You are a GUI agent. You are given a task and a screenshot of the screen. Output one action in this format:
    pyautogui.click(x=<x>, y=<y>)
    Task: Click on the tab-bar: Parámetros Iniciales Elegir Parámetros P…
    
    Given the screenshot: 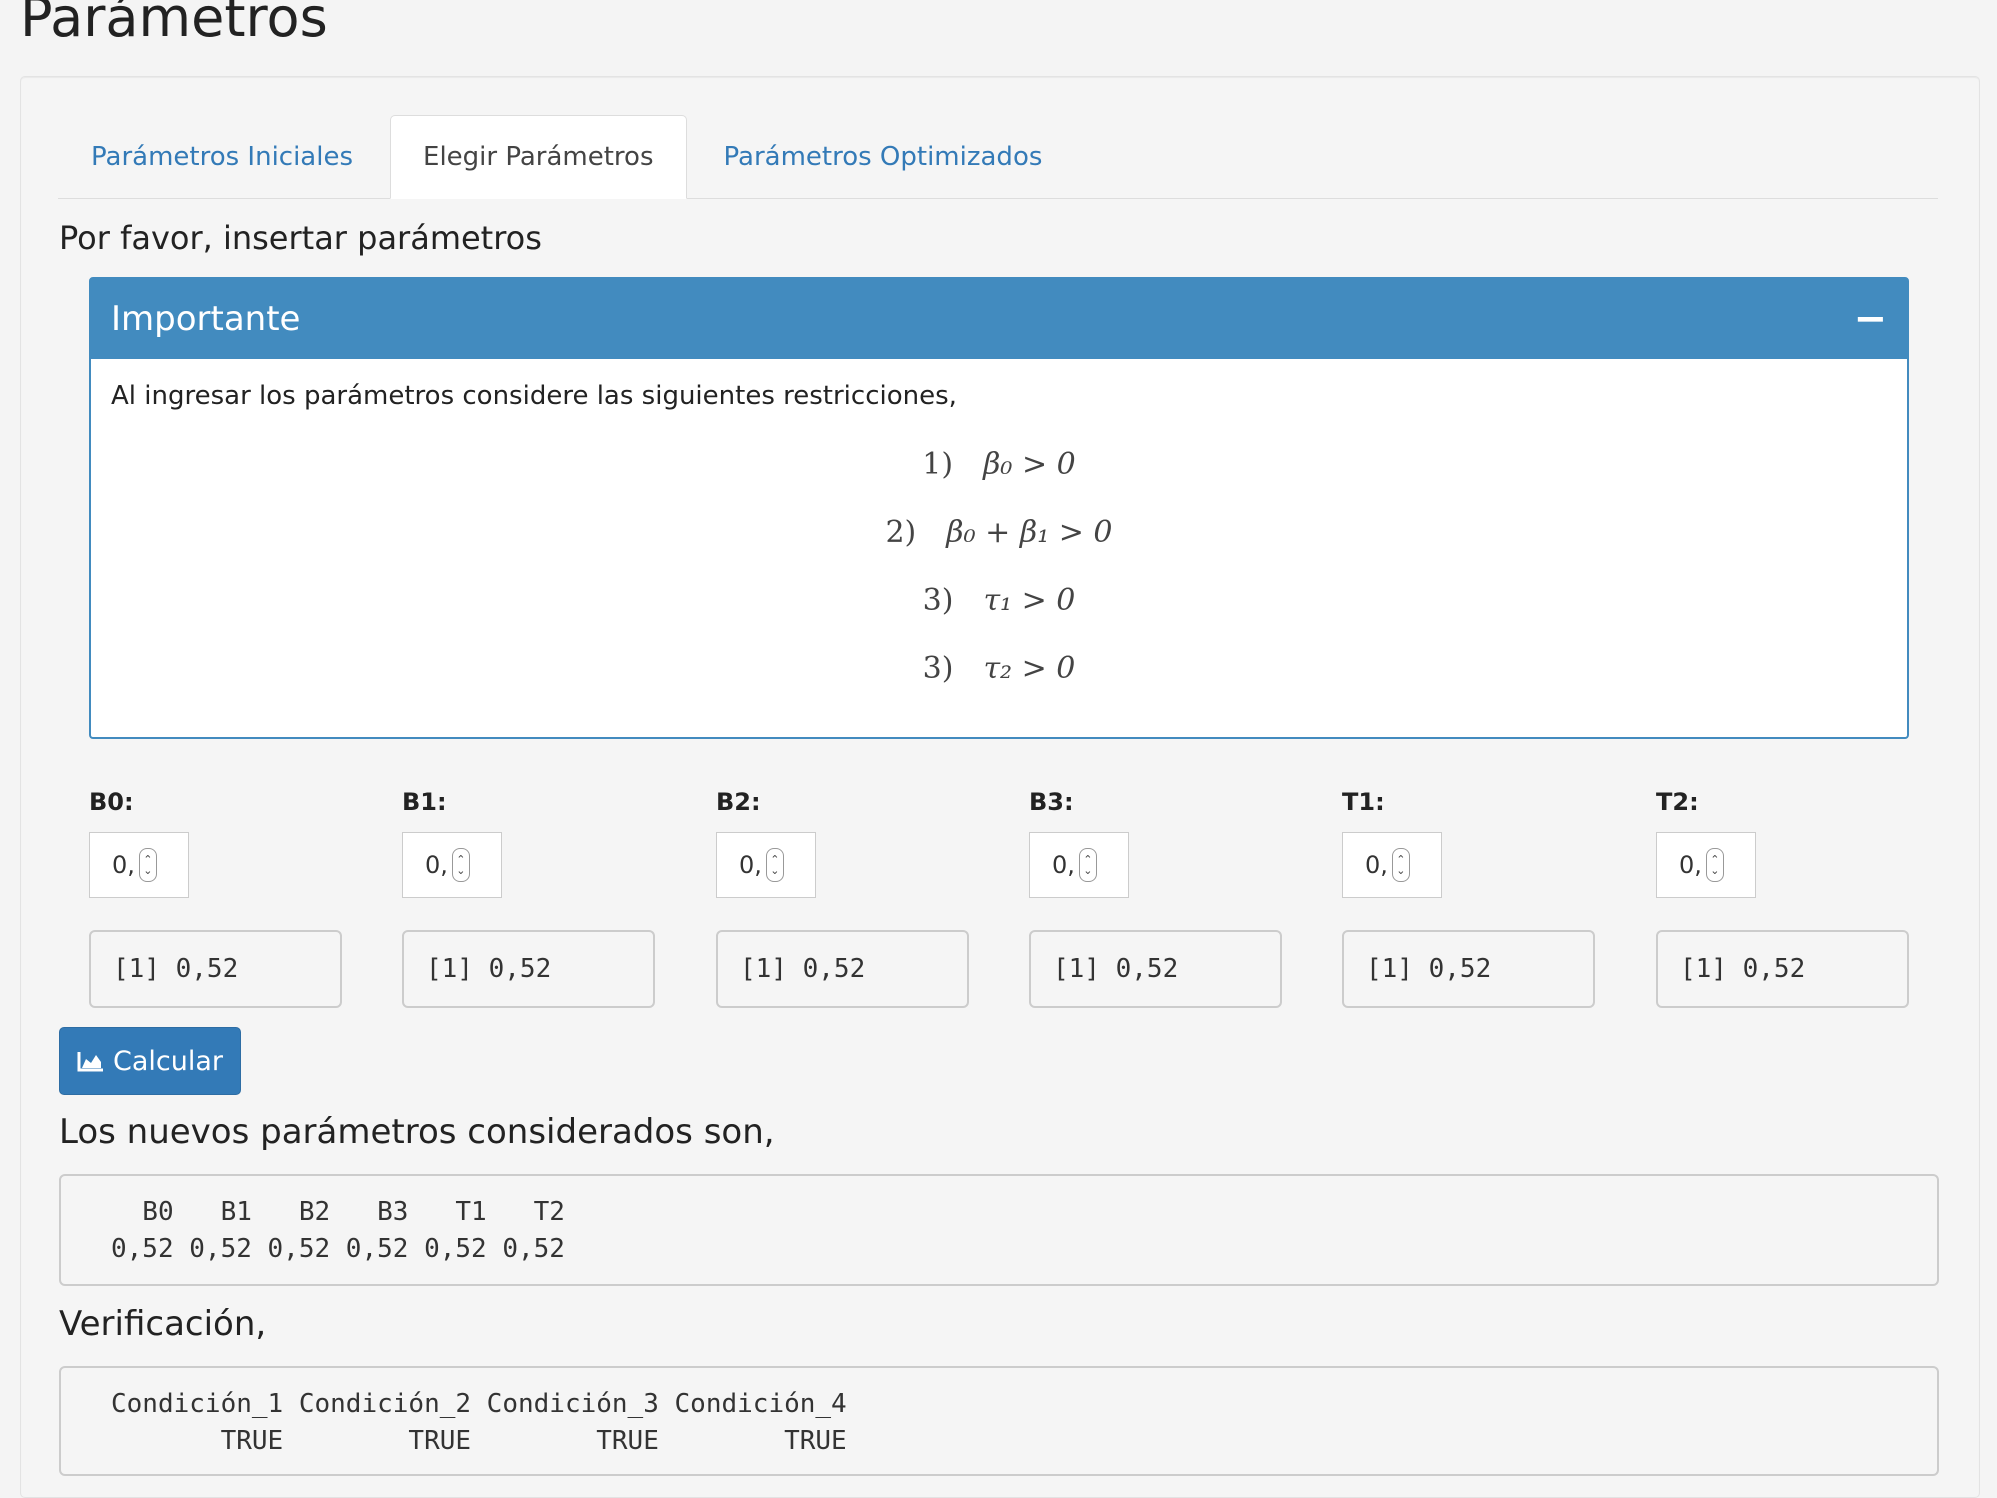 What is the action you would take?
    pyautogui.click(x=998, y=157)
    